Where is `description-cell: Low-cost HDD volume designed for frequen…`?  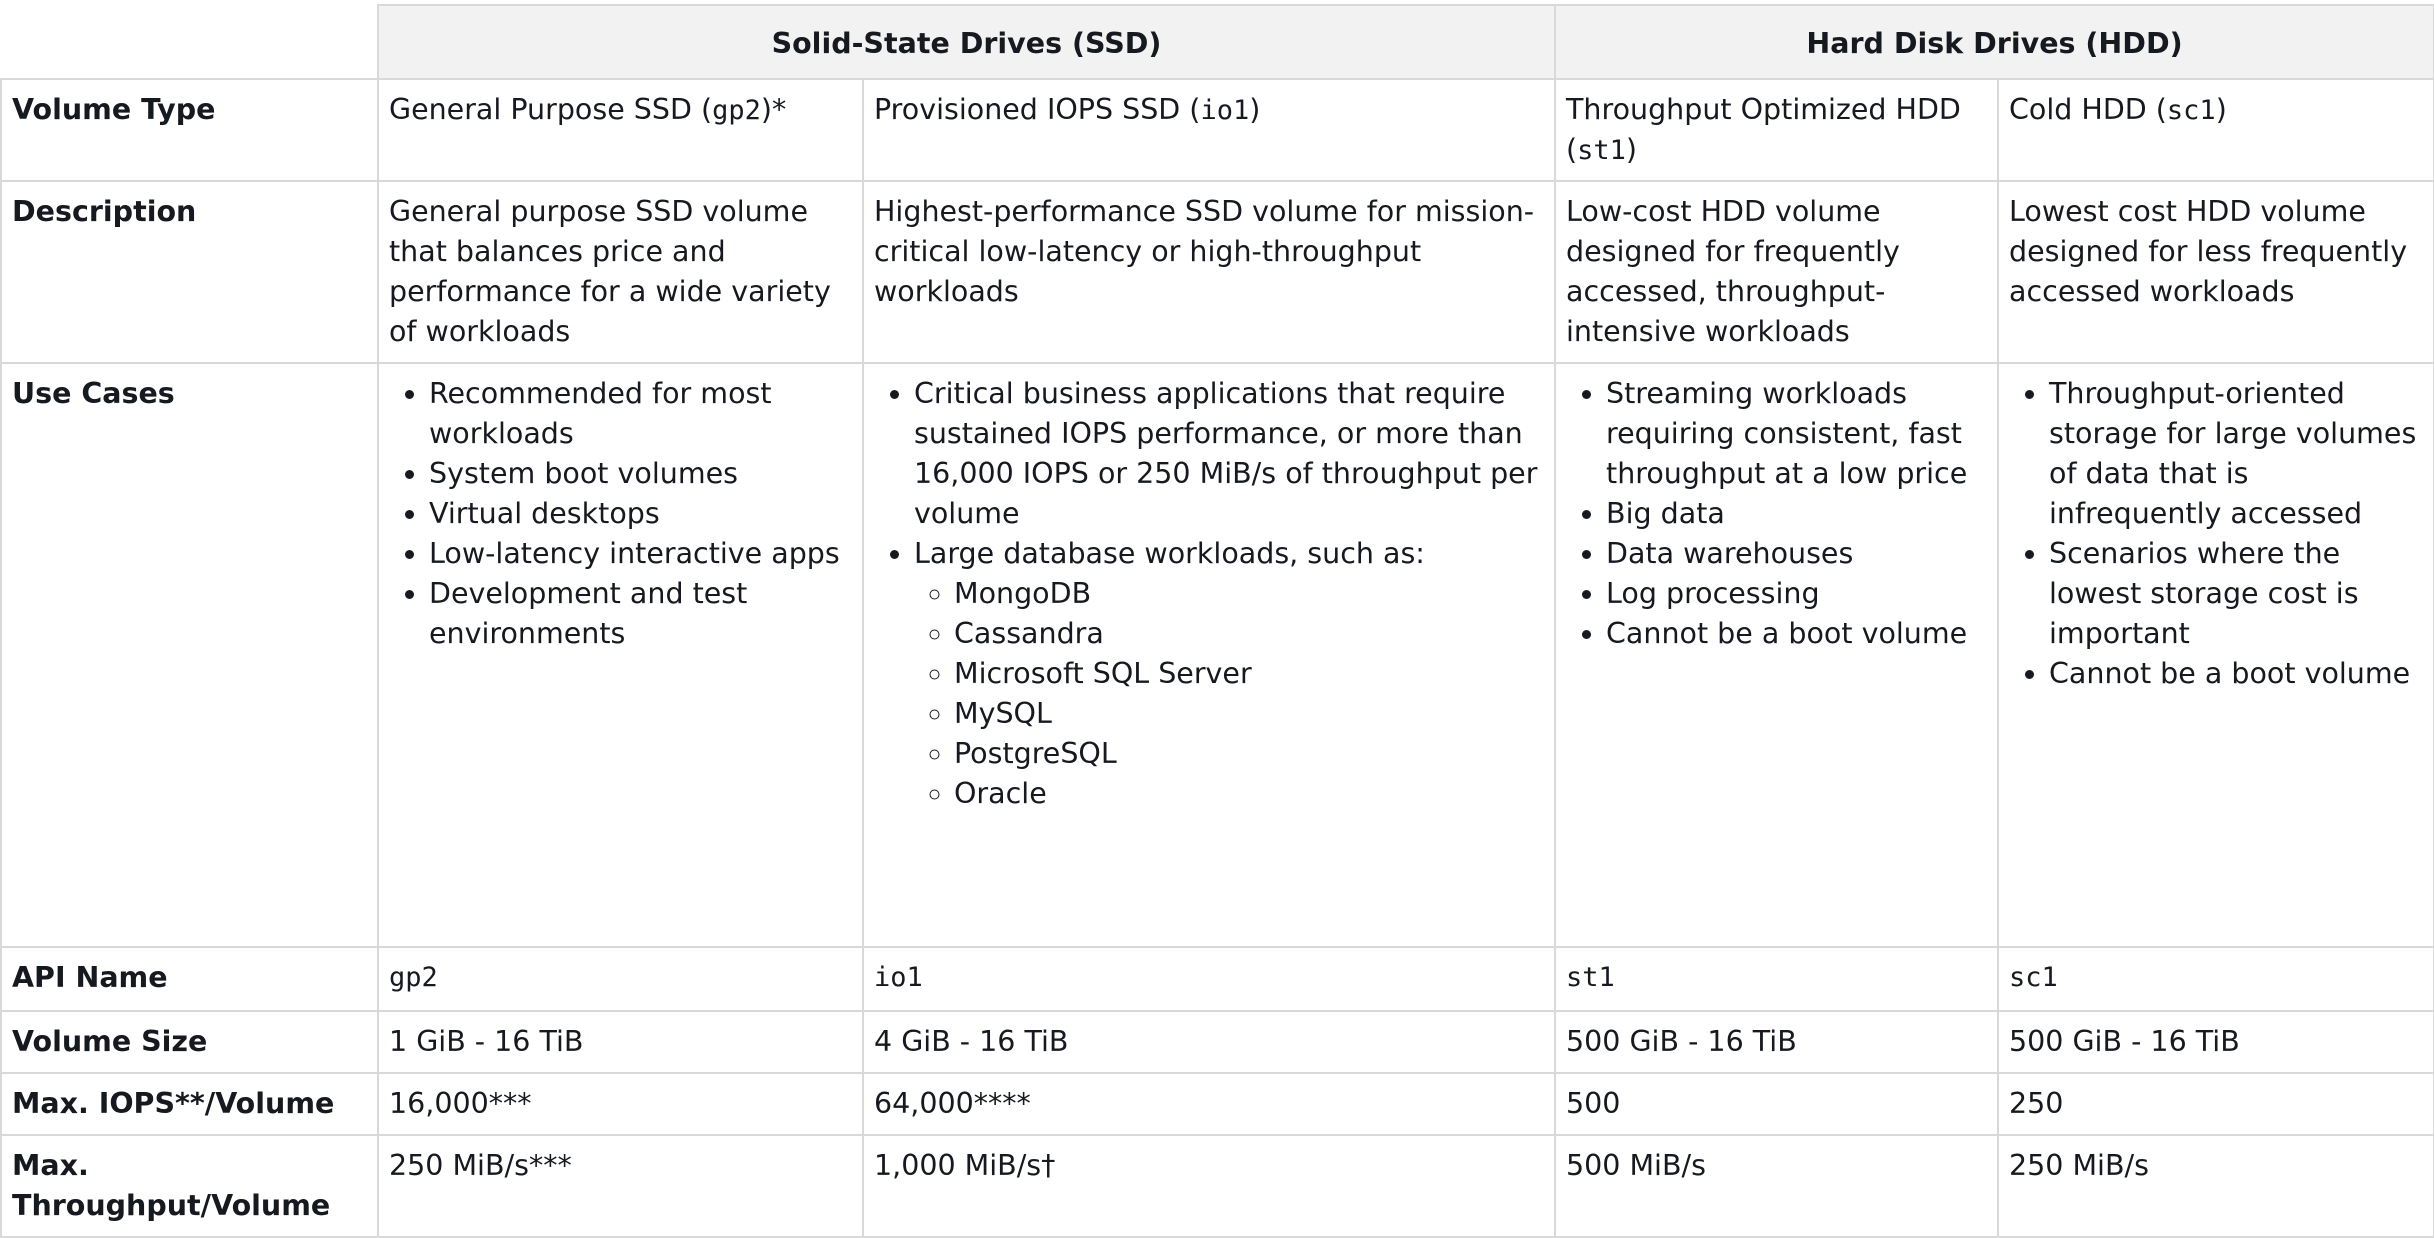
description-cell: Low-cost HDD volume designed for frequen… is located at coordinates (1777, 272).